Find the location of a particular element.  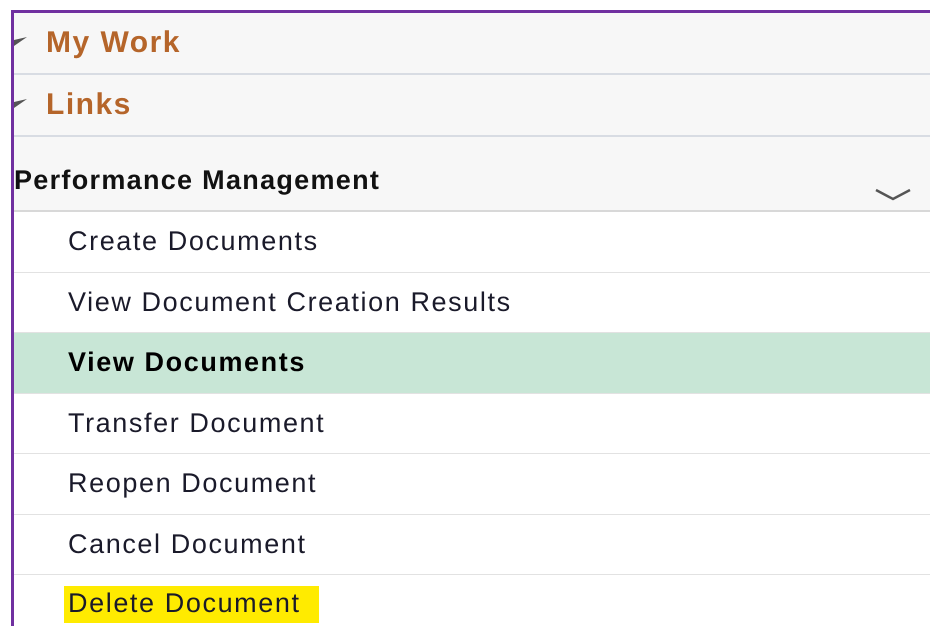

menu-item: Create Documents is located at coordinates (472, 242).